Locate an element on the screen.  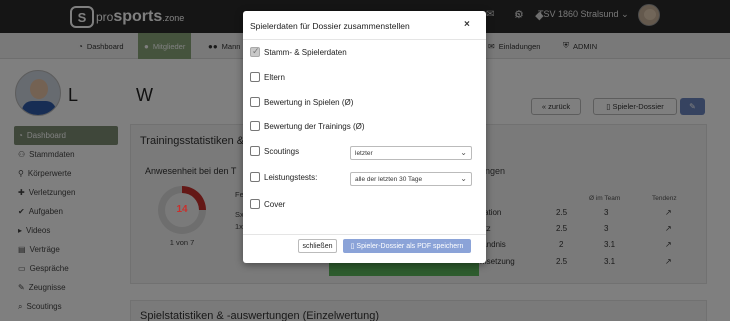
close-button: schließen is located at coordinates (317, 246).